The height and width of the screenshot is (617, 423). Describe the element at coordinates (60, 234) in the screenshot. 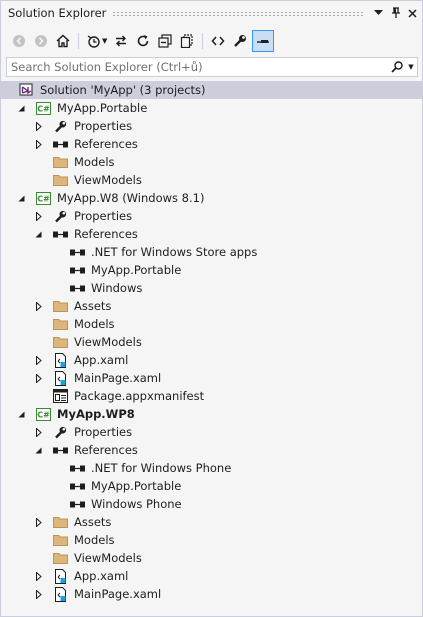

I see `references-icon` at that location.